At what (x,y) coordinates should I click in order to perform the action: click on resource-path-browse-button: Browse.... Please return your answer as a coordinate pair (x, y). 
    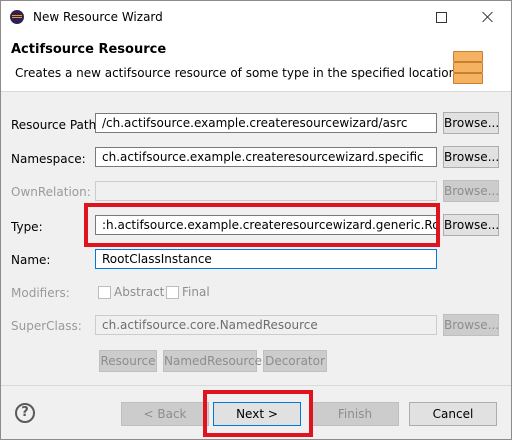
    Looking at the image, I should click on (471, 123).